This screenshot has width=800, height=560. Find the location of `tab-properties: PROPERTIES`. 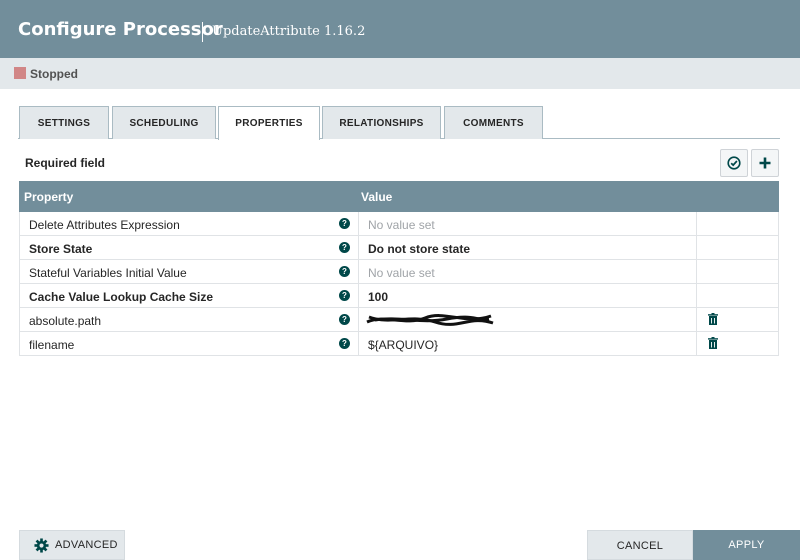

tab-properties: PROPERTIES is located at coordinates (269, 123).